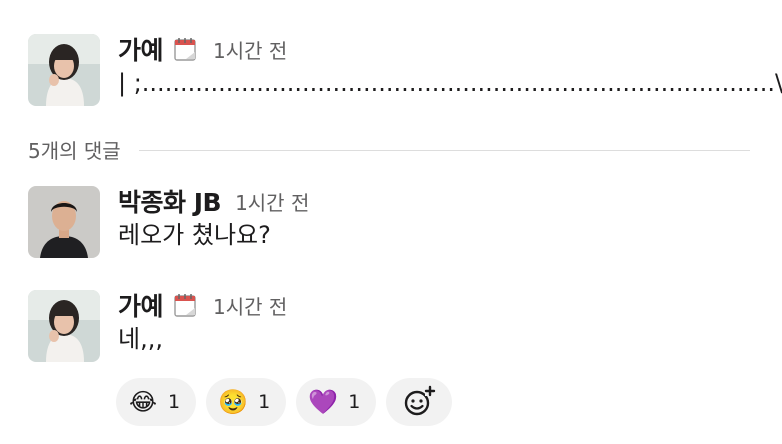 This screenshot has height=444, width=782. What do you see at coordinates (143, 402) in the screenshot?
I see `laughing-tears-emoji-icon: 😂` at bounding box center [143, 402].